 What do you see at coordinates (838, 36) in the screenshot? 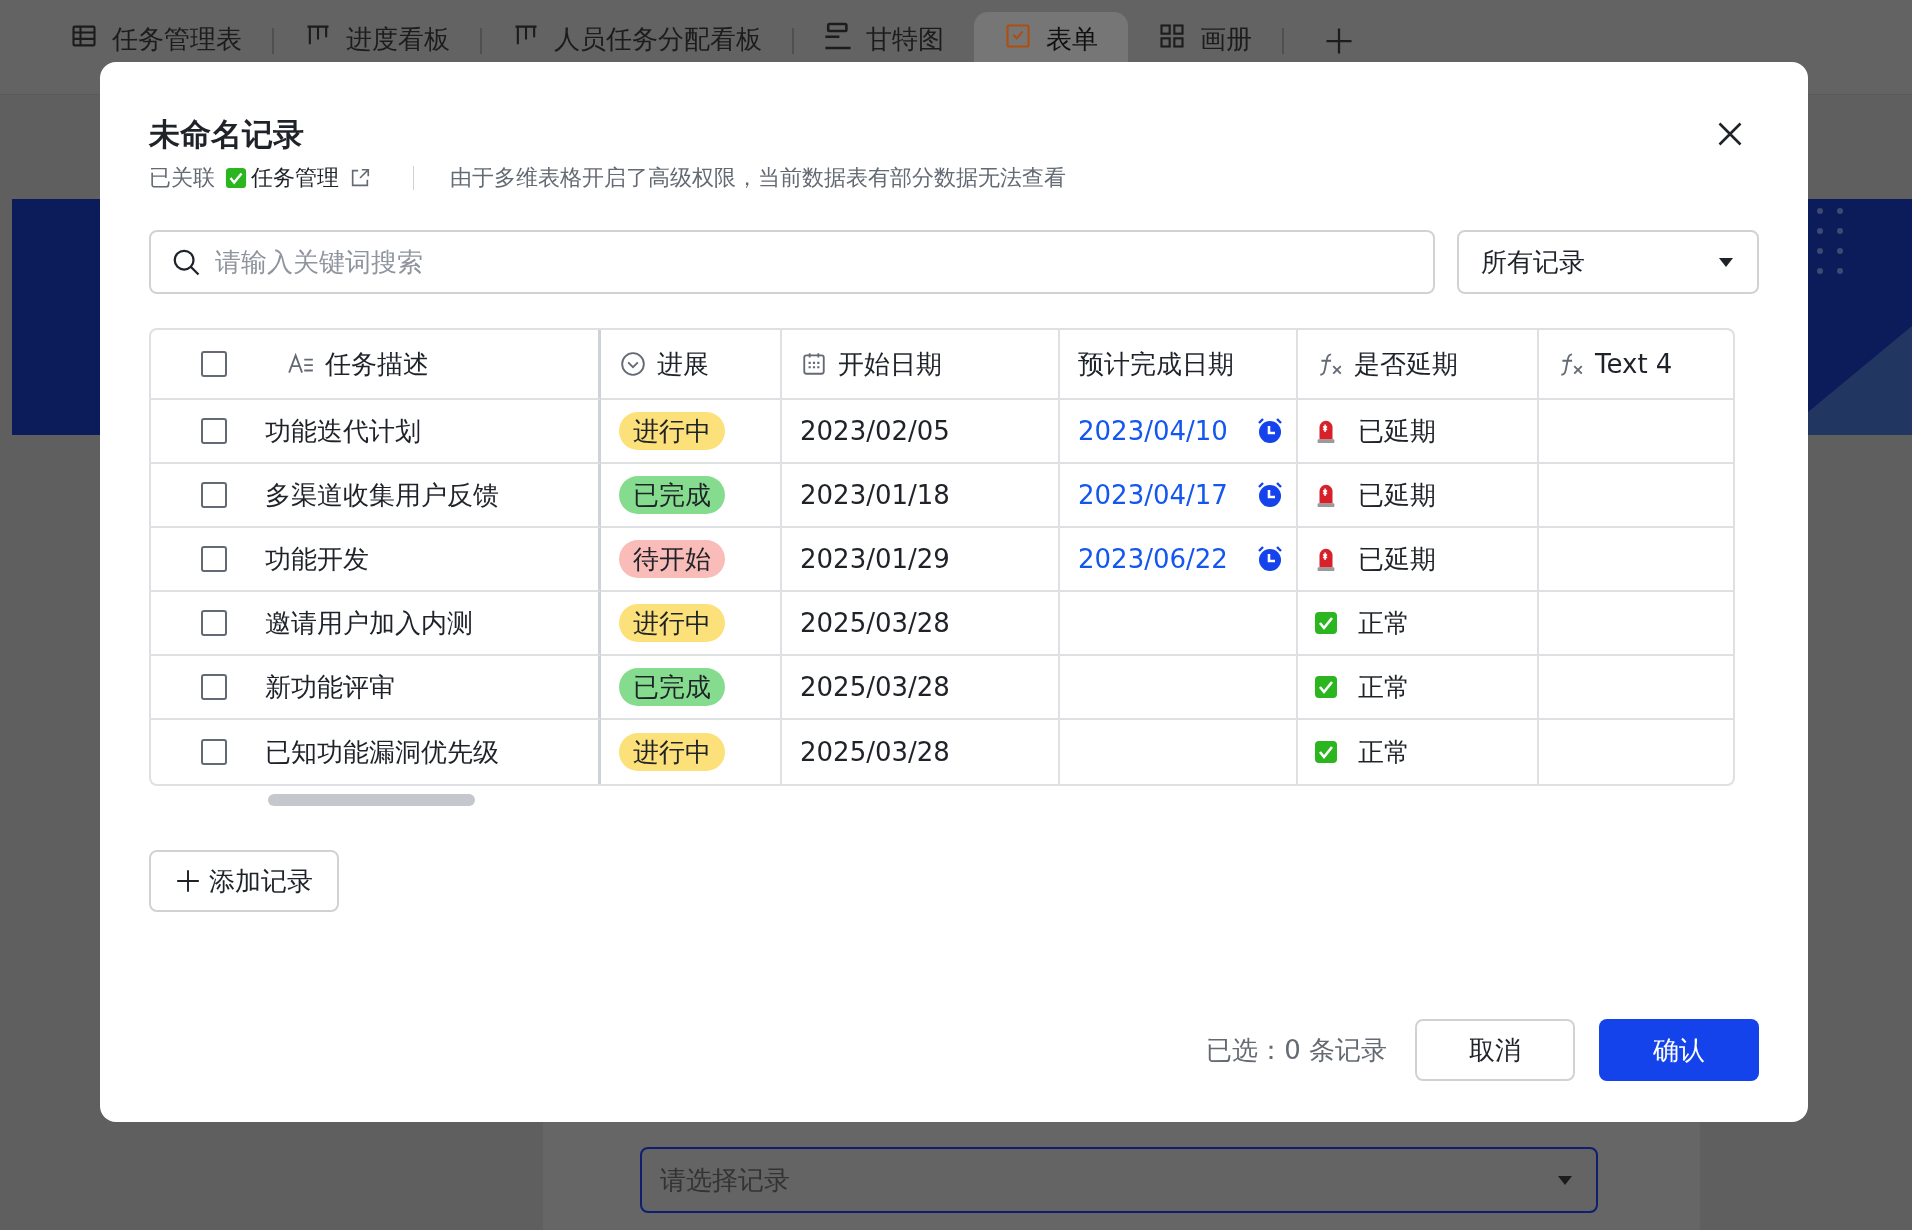
I see `gantt-icon` at bounding box center [838, 36].